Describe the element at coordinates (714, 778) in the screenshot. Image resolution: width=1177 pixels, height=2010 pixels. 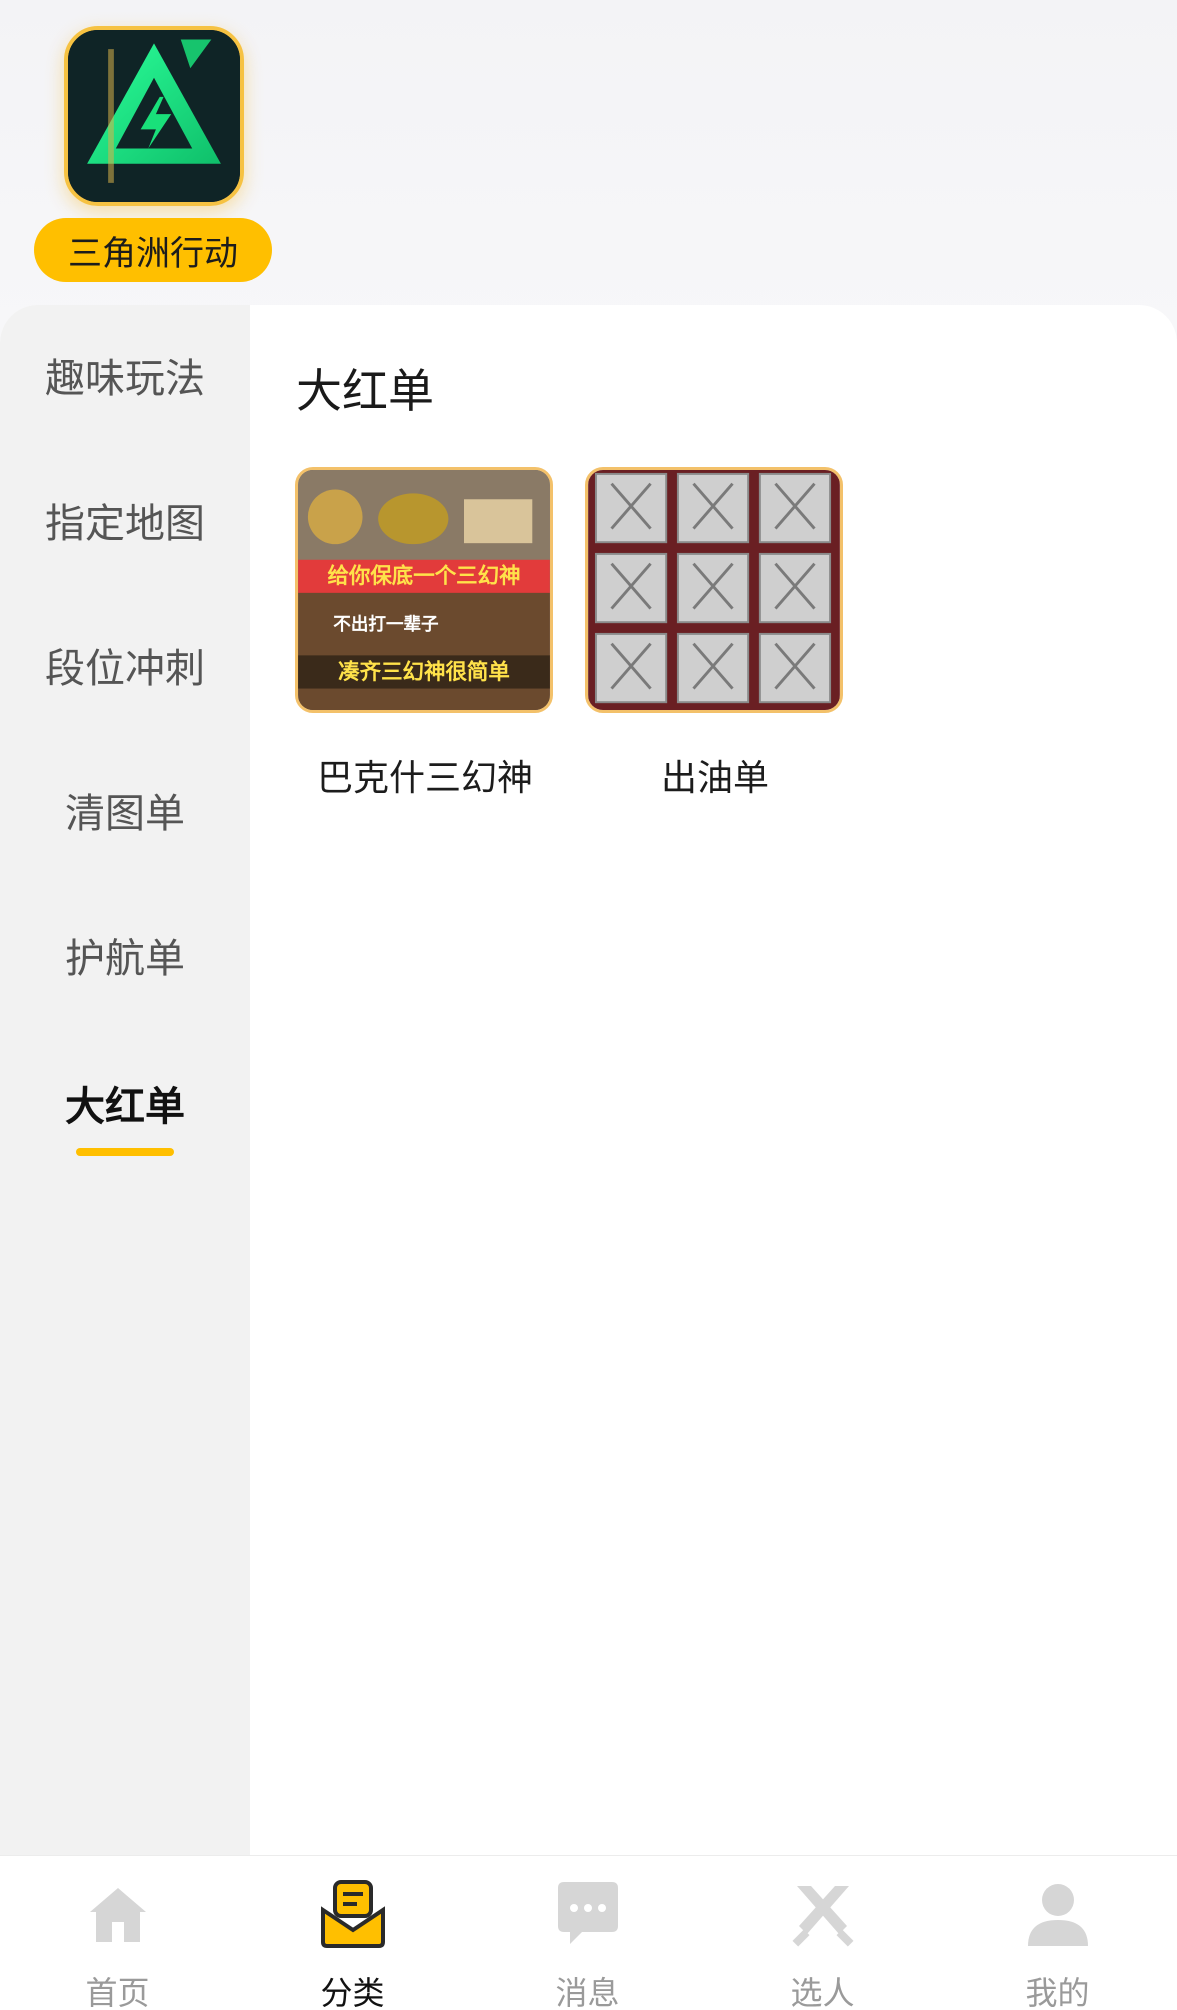
I see `item-label: 出油单` at that location.